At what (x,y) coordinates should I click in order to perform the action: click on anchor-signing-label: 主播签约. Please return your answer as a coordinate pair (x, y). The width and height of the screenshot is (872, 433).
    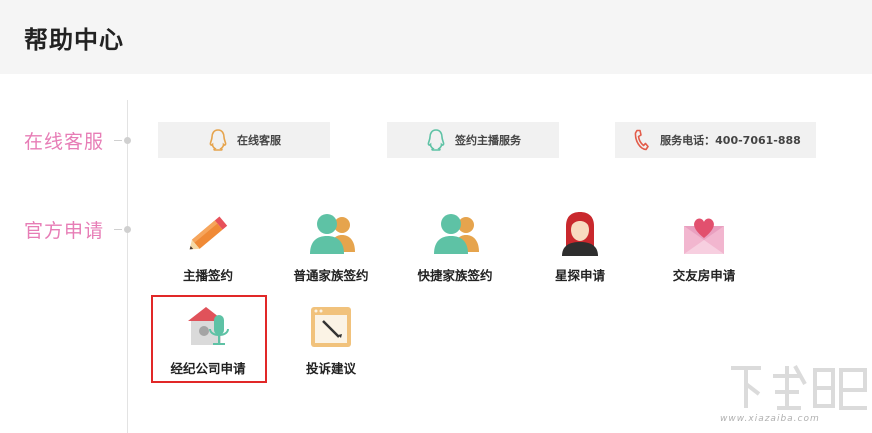
    Looking at the image, I should click on (207, 275).